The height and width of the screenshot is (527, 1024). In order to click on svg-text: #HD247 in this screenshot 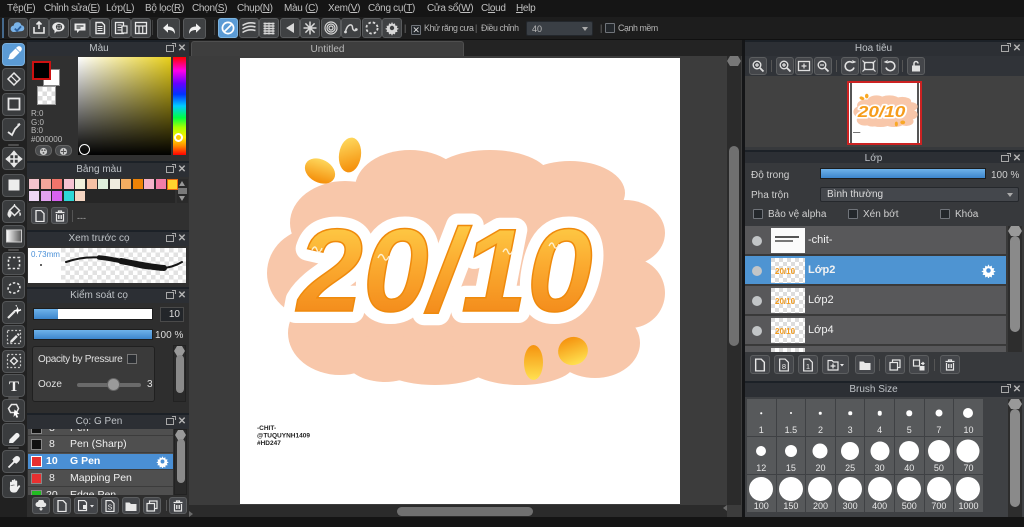, I will do `click(269, 443)`.